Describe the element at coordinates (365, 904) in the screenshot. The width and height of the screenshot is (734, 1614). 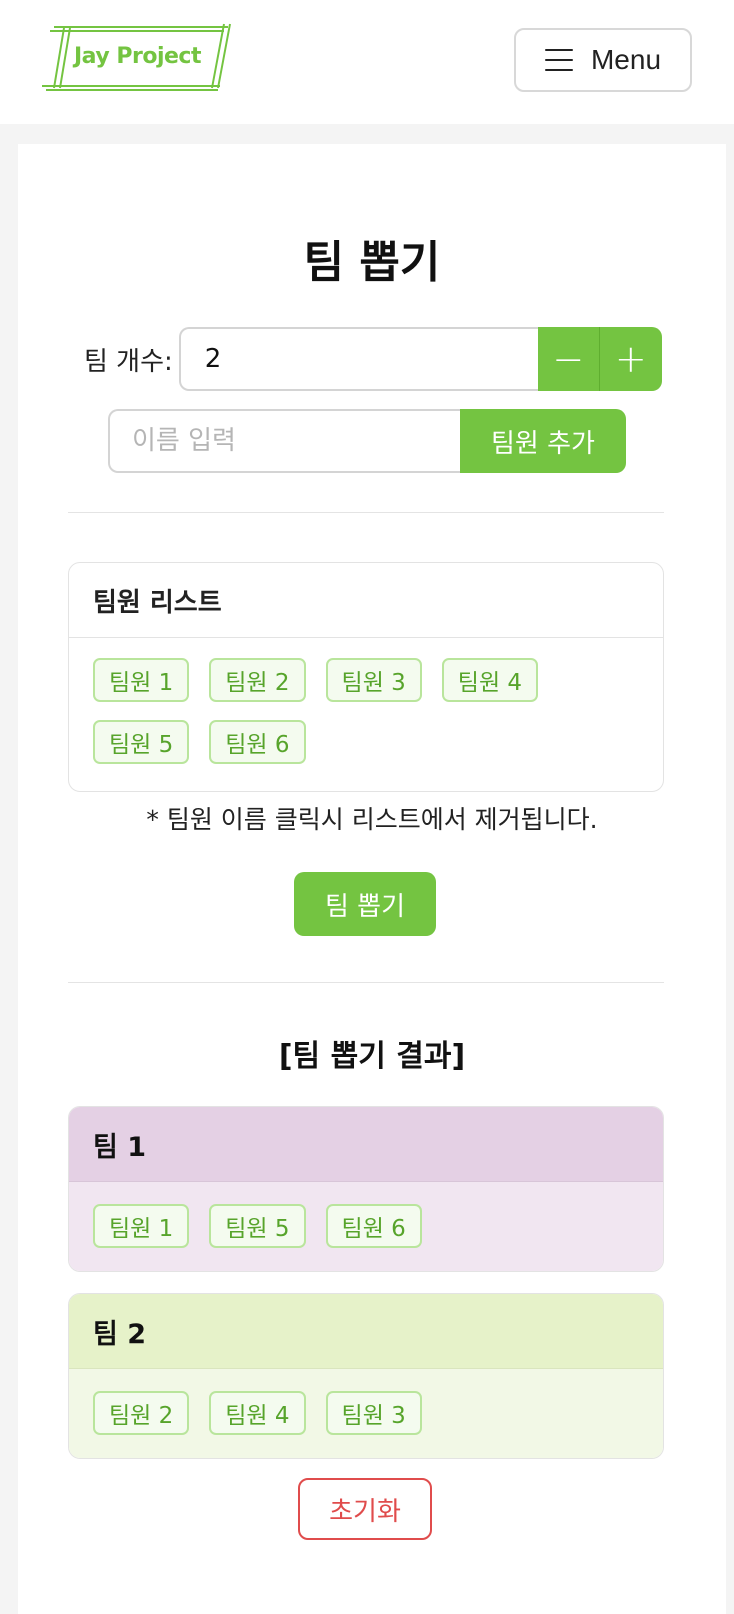
I see `pick-teams-button: 팀 뽑기` at that location.